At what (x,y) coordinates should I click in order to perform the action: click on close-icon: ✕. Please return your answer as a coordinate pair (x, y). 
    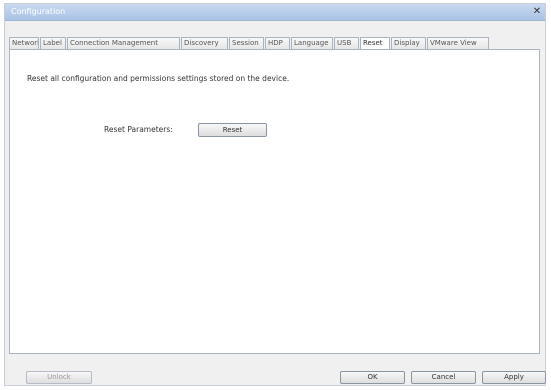
    Looking at the image, I should click on (537, 12).